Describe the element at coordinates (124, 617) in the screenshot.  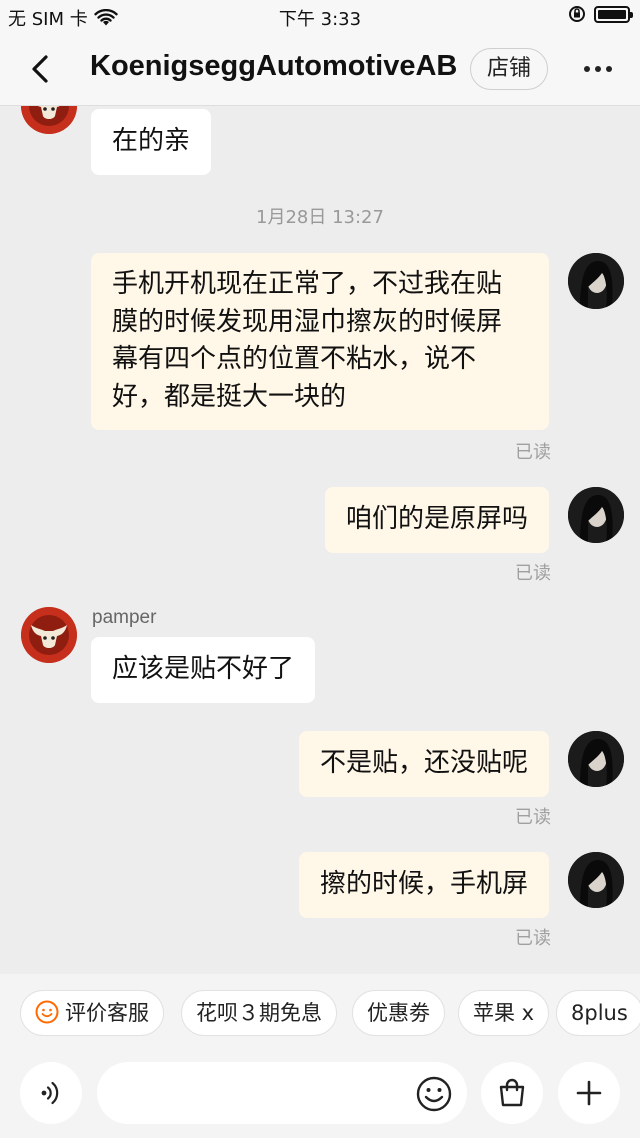
I see `sender-name: pamper` at that location.